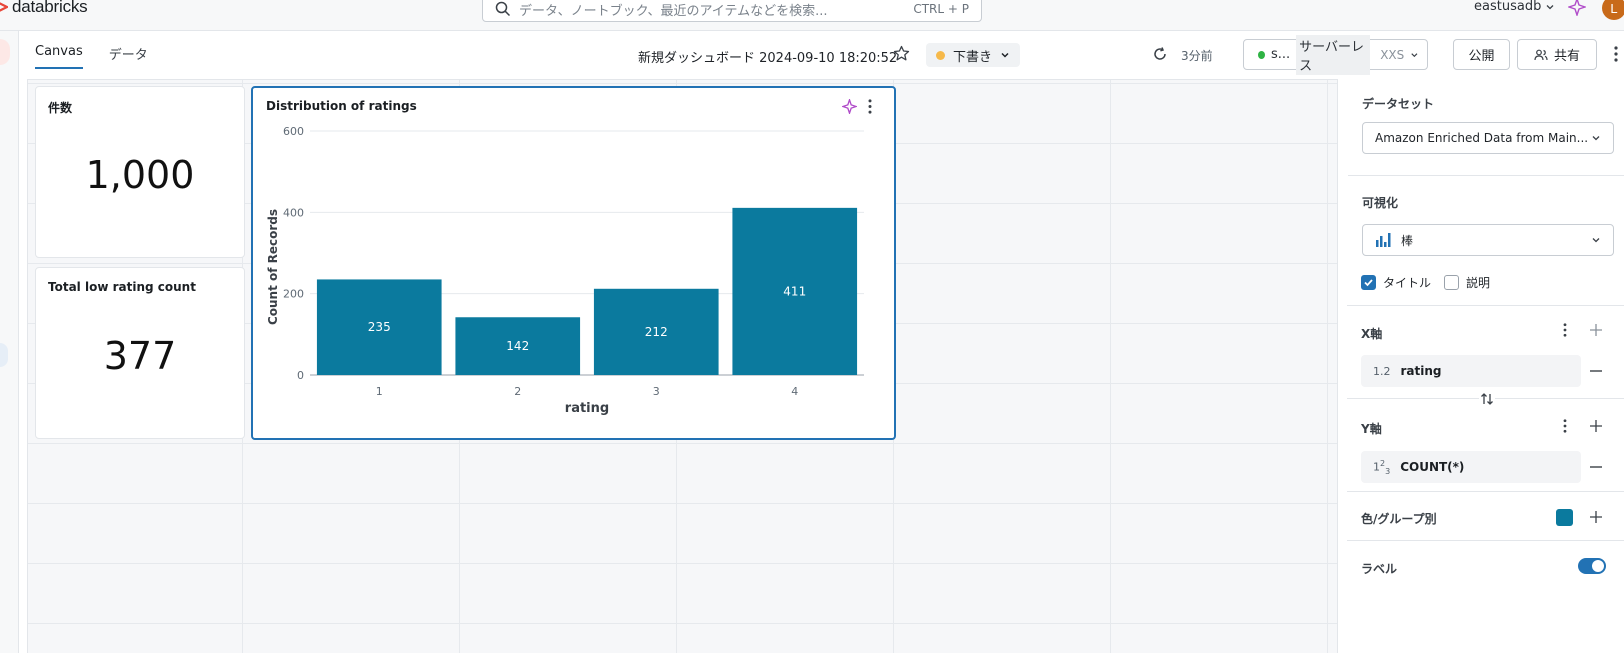  Describe the element at coordinates (503, 9) in the screenshot. I see `search-icon` at that location.